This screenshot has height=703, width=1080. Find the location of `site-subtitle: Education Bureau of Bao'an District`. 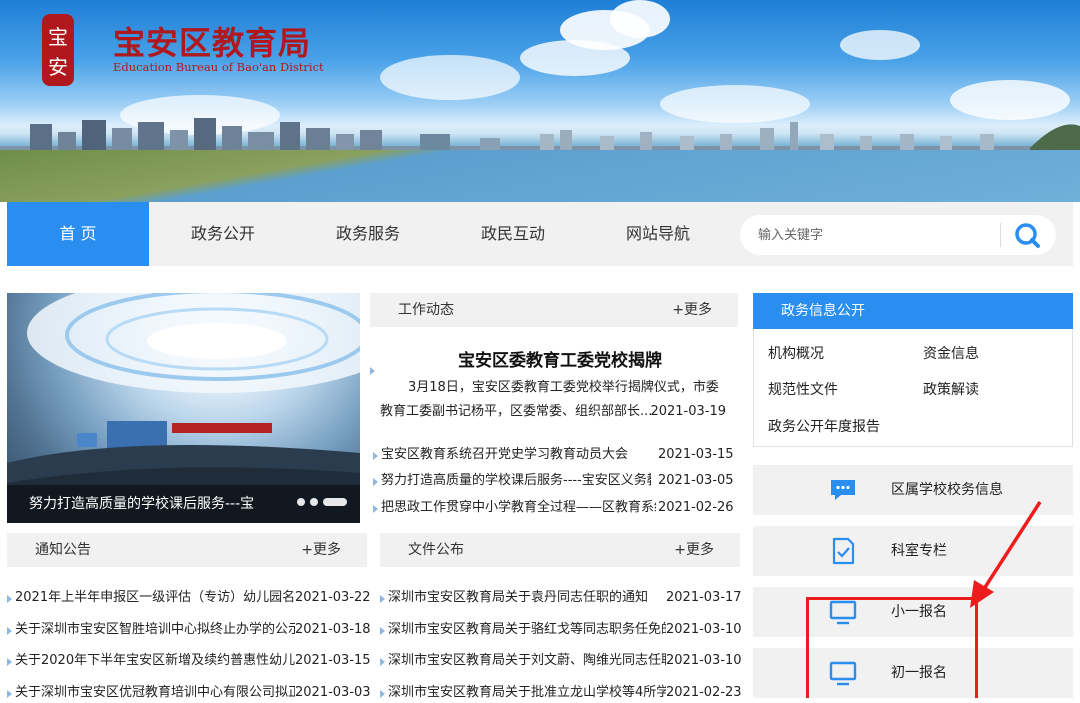

site-subtitle: Education Bureau of Bao'an District is located at coordinates (218, 67).